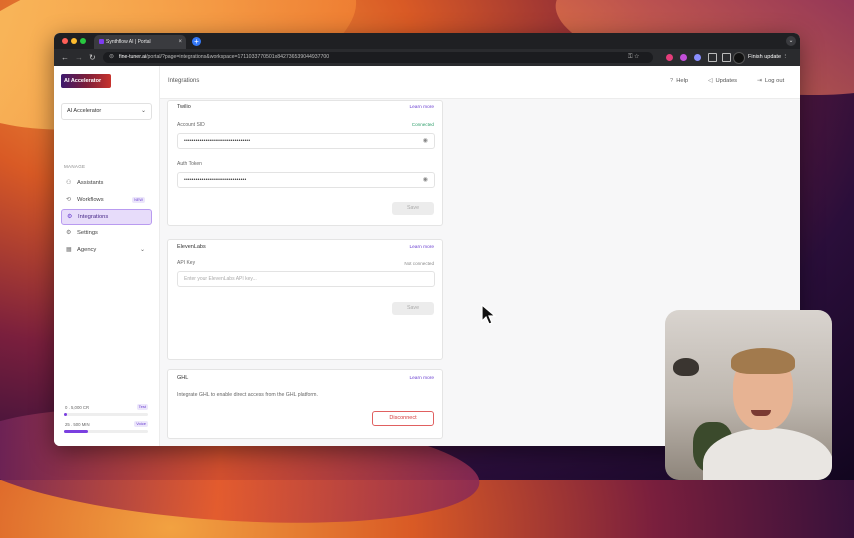 Image resolution: width=854 pixels, height=538 pixels. I want to click on webcam-overlay, so click(748, 395).